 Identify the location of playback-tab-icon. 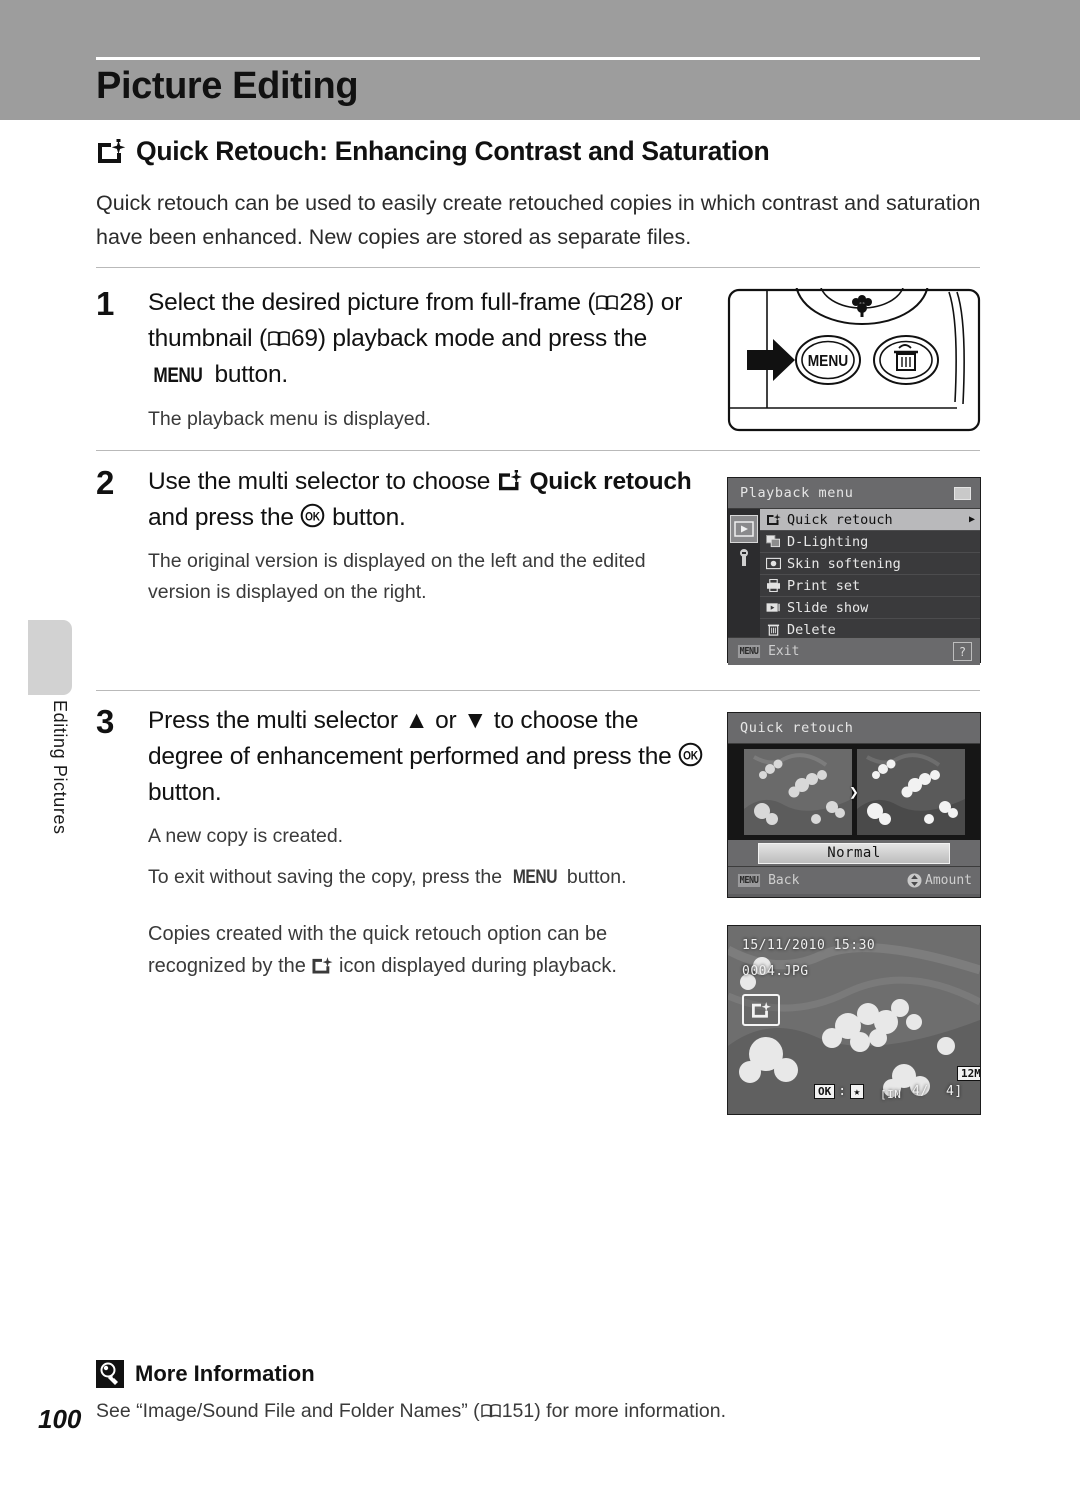
(744, 529).